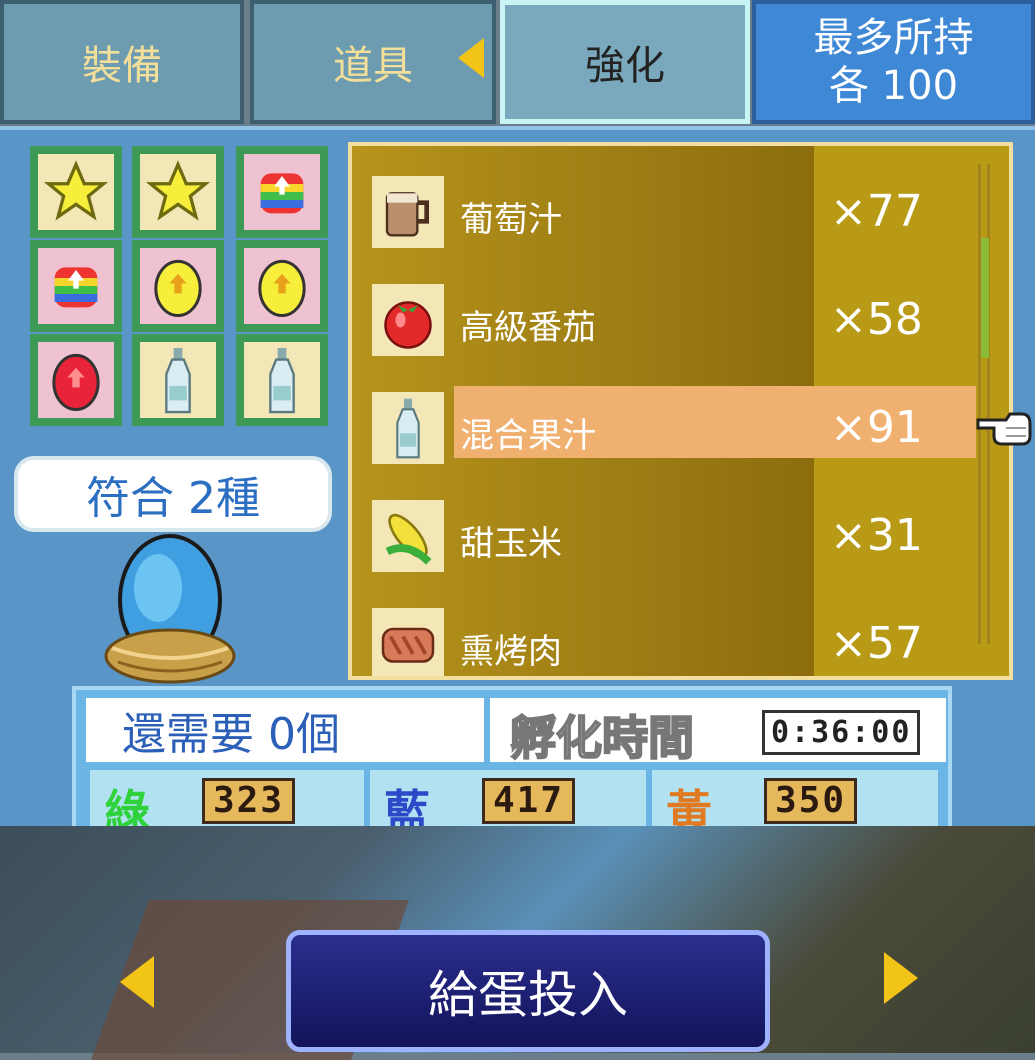 This screenshot has height=1060, width=1035. What do you see at coordinates (137, 982) in the screenshot?
I see `prev-page-arrow-icon` at bounding box center [137, 982].